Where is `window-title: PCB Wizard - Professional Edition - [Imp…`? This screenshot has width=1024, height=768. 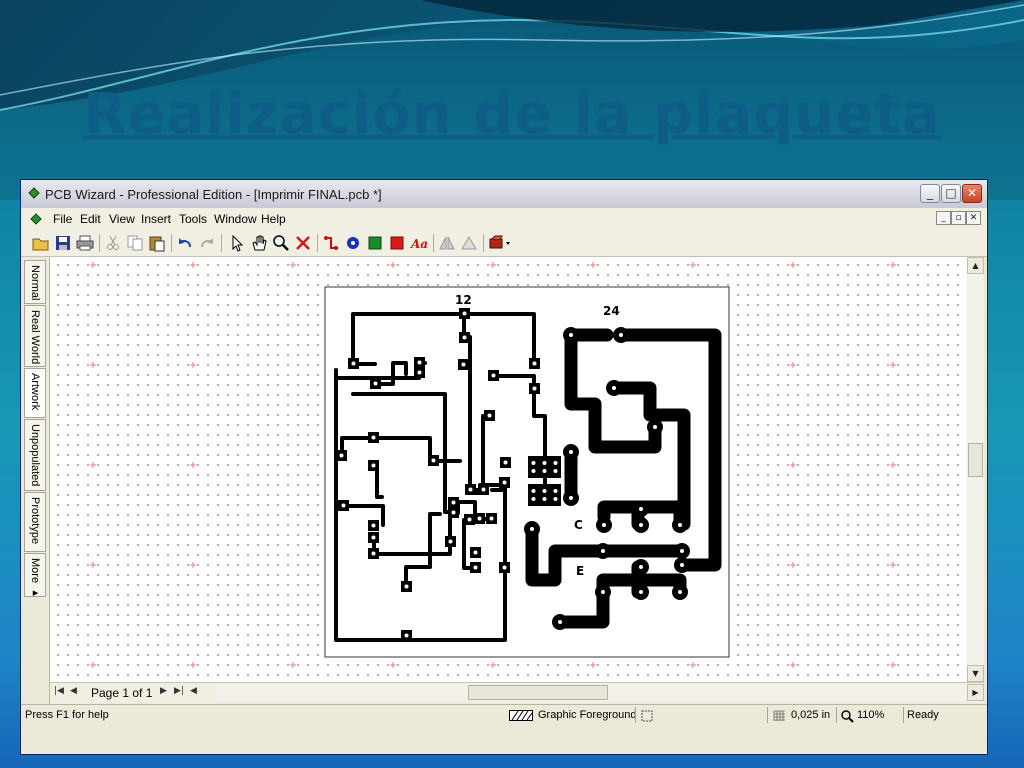
window-title: PCB Wizard - Professional Edition - [Imp… is located at coordinates (213, 194).